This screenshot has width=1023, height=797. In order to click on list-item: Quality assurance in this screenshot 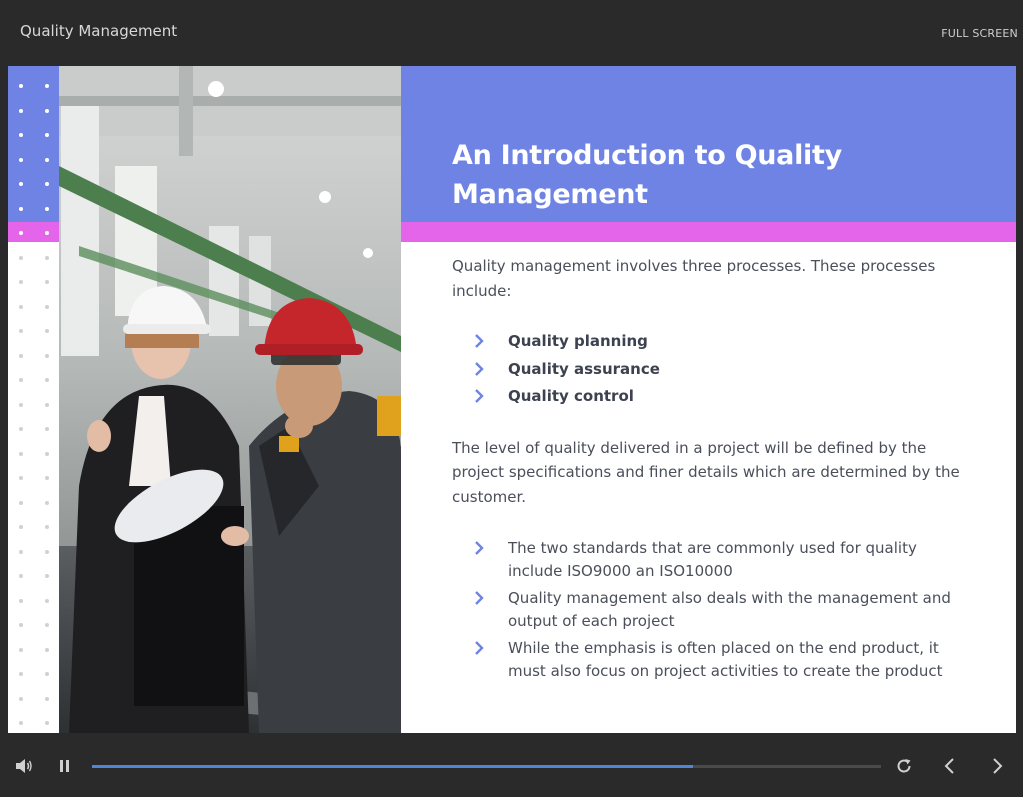, I will do `click(712, 370)`.